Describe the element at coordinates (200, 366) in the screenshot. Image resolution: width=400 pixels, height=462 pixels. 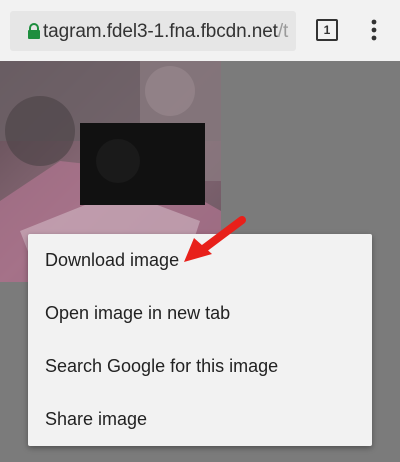
I see `menu-item-search-google-image: Search Google for this image` at that location.